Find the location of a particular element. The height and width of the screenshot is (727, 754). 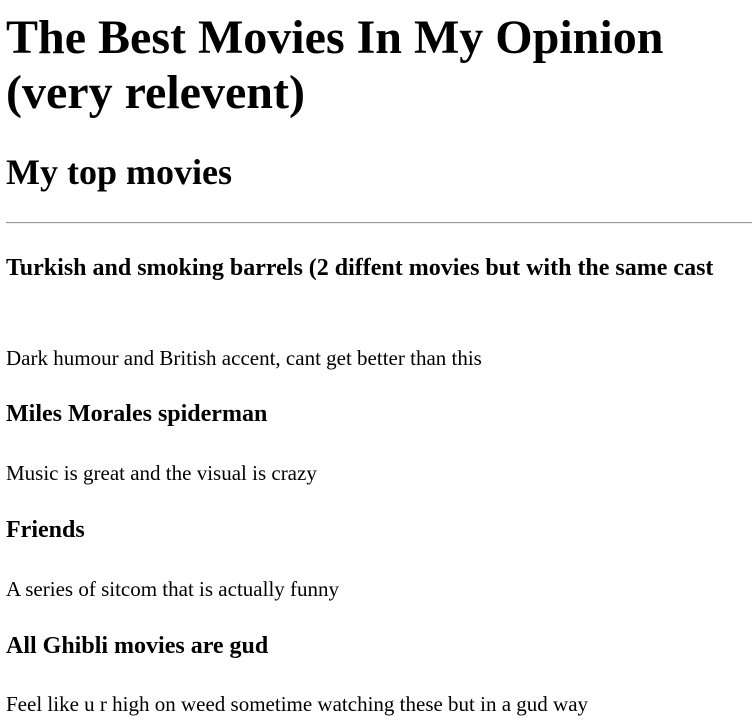

page-subtitle: My top movies is located at coordinates (119, 172).